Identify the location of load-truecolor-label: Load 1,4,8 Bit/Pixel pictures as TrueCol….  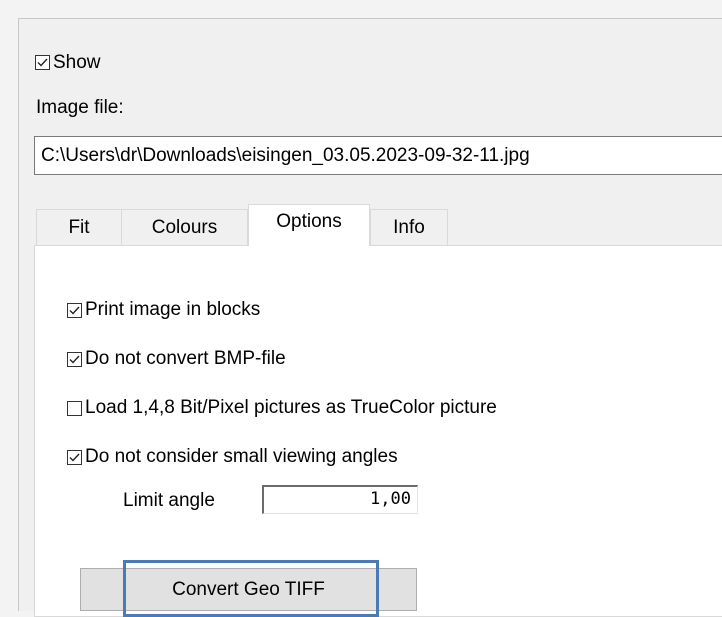
(291, 407).